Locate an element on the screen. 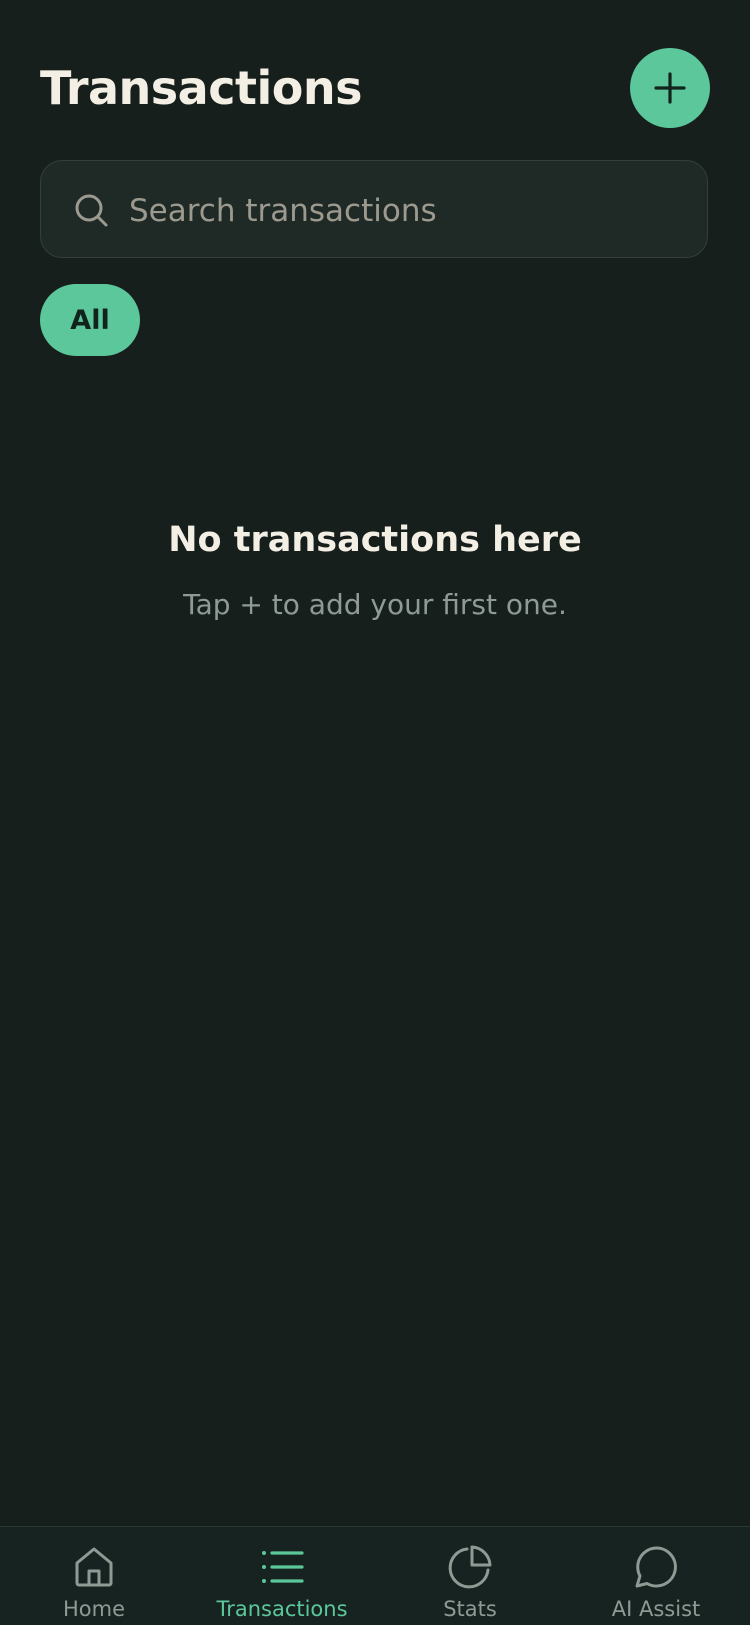 The width and height of the screenshot is (750, 1625). pie-chart-icon is located at coordinates (470, 1567).